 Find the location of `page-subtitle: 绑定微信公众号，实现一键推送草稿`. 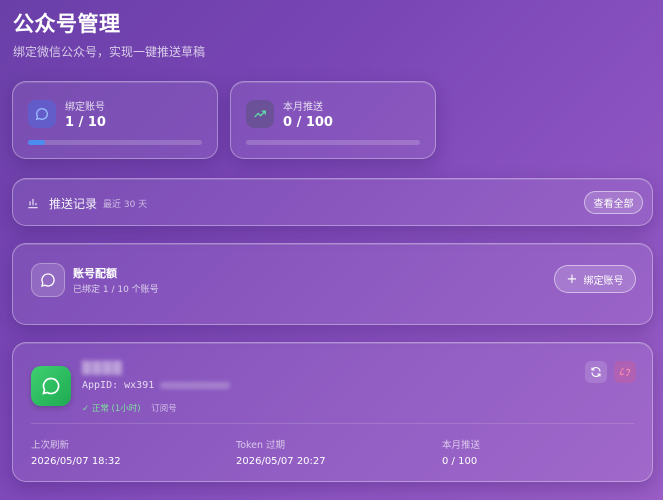

page-subtitle: 绑定微信公众号，实现一键推送草稿 is located at coordinates (109, 52).